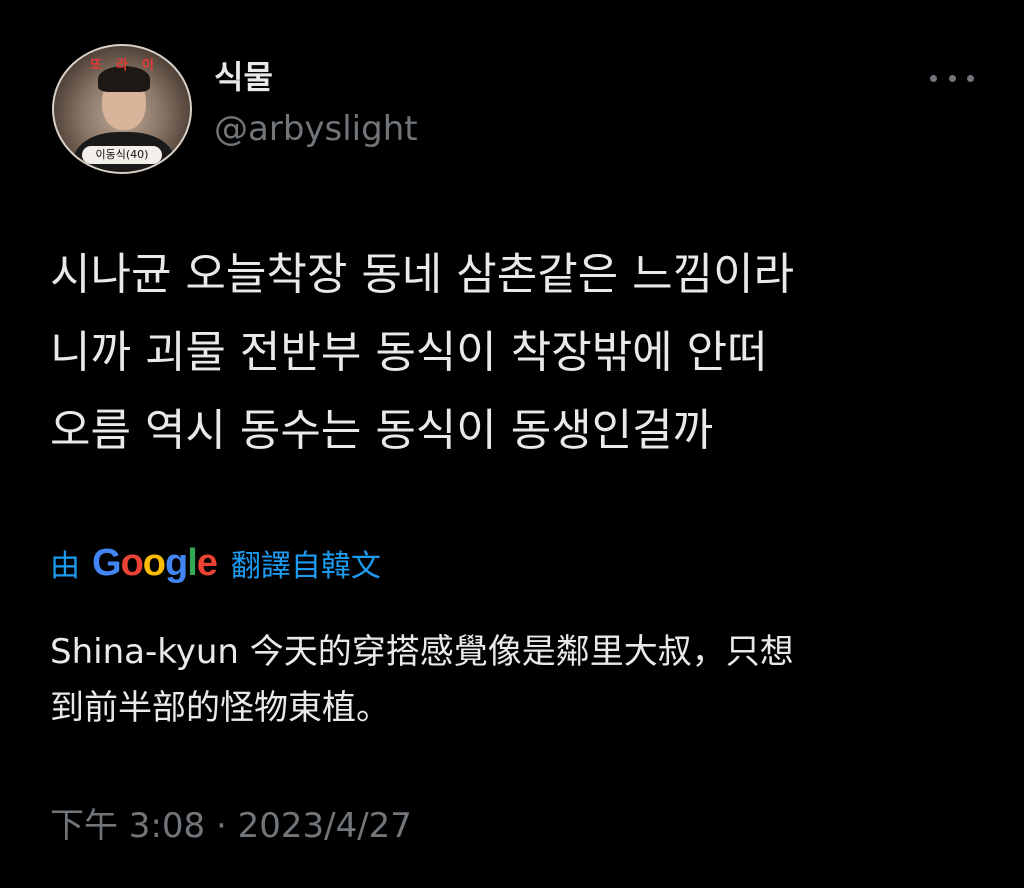 The width and height of the screenshot is (1024, 888). Describe the element at coordinates (520, 680) in the screenshot. I see `translated-text: Shina-kyun 今天的穿搭感覺像是鄰里大叔，只想 到前半部的怪物東植。` at that location.